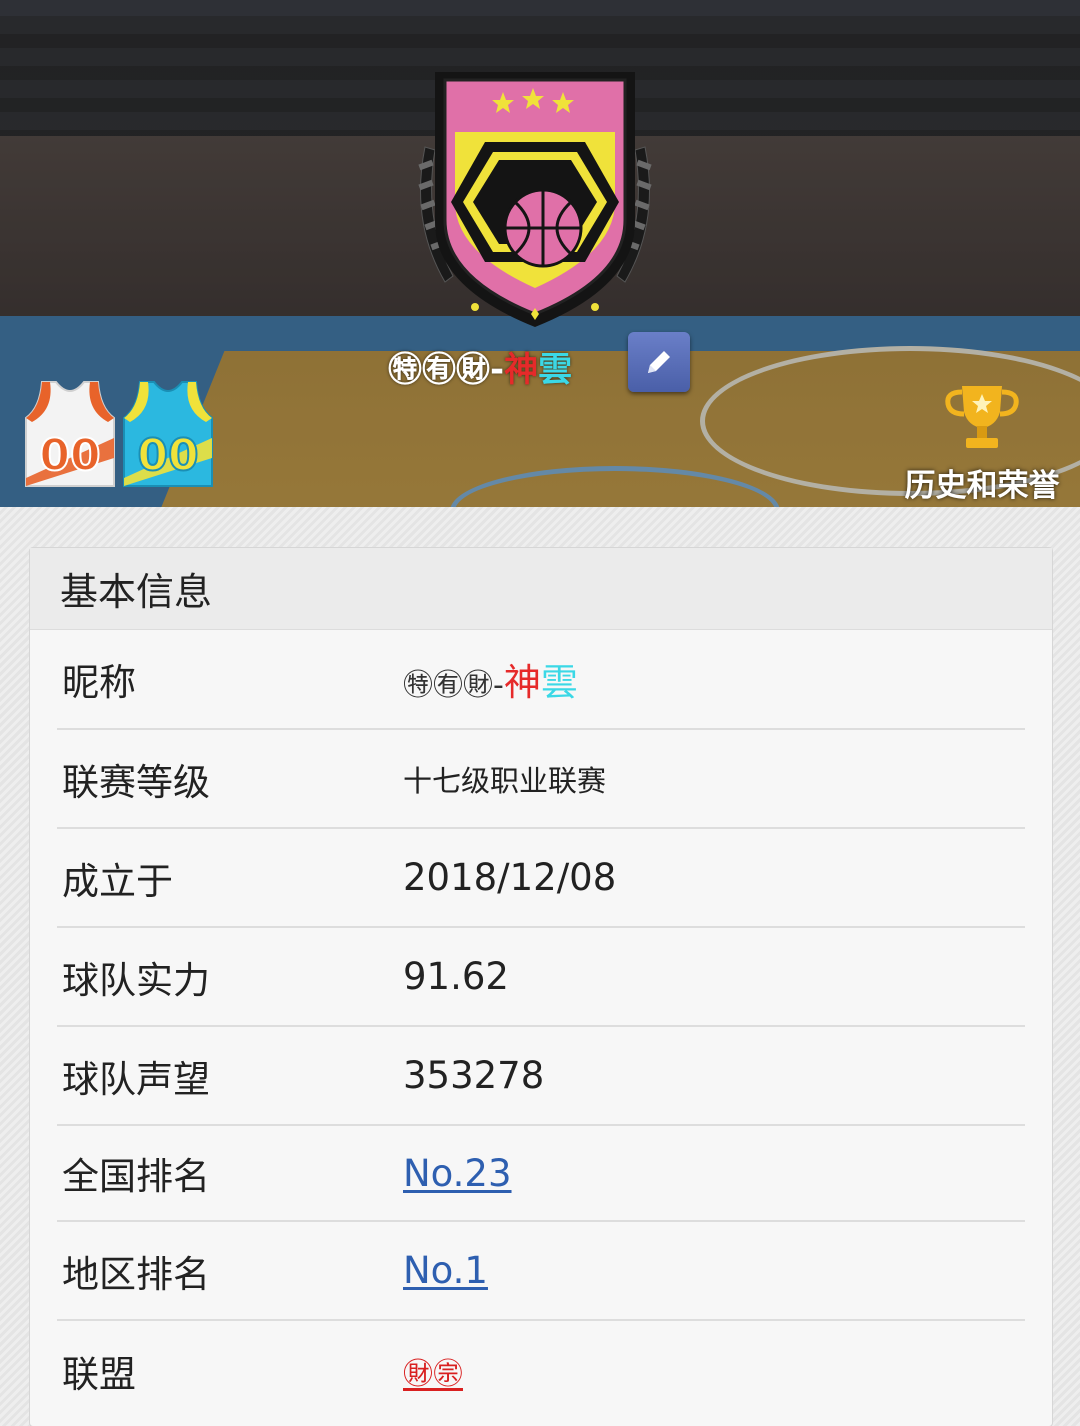 This screenshot has width=1080, height=1426. Describe the element at coordinates (541, 1271) in the screenshot. I see `info-row-regional-rank: 地区排名 No.1` at that location.